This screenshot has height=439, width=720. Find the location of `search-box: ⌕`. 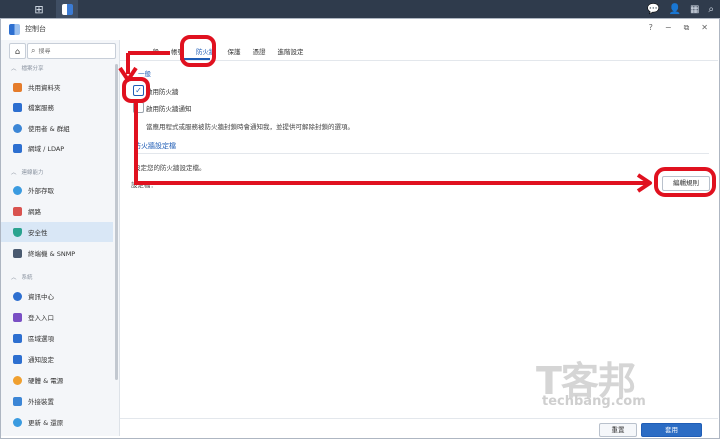

search-box: ⌕ is located at coordinates (71, 51).